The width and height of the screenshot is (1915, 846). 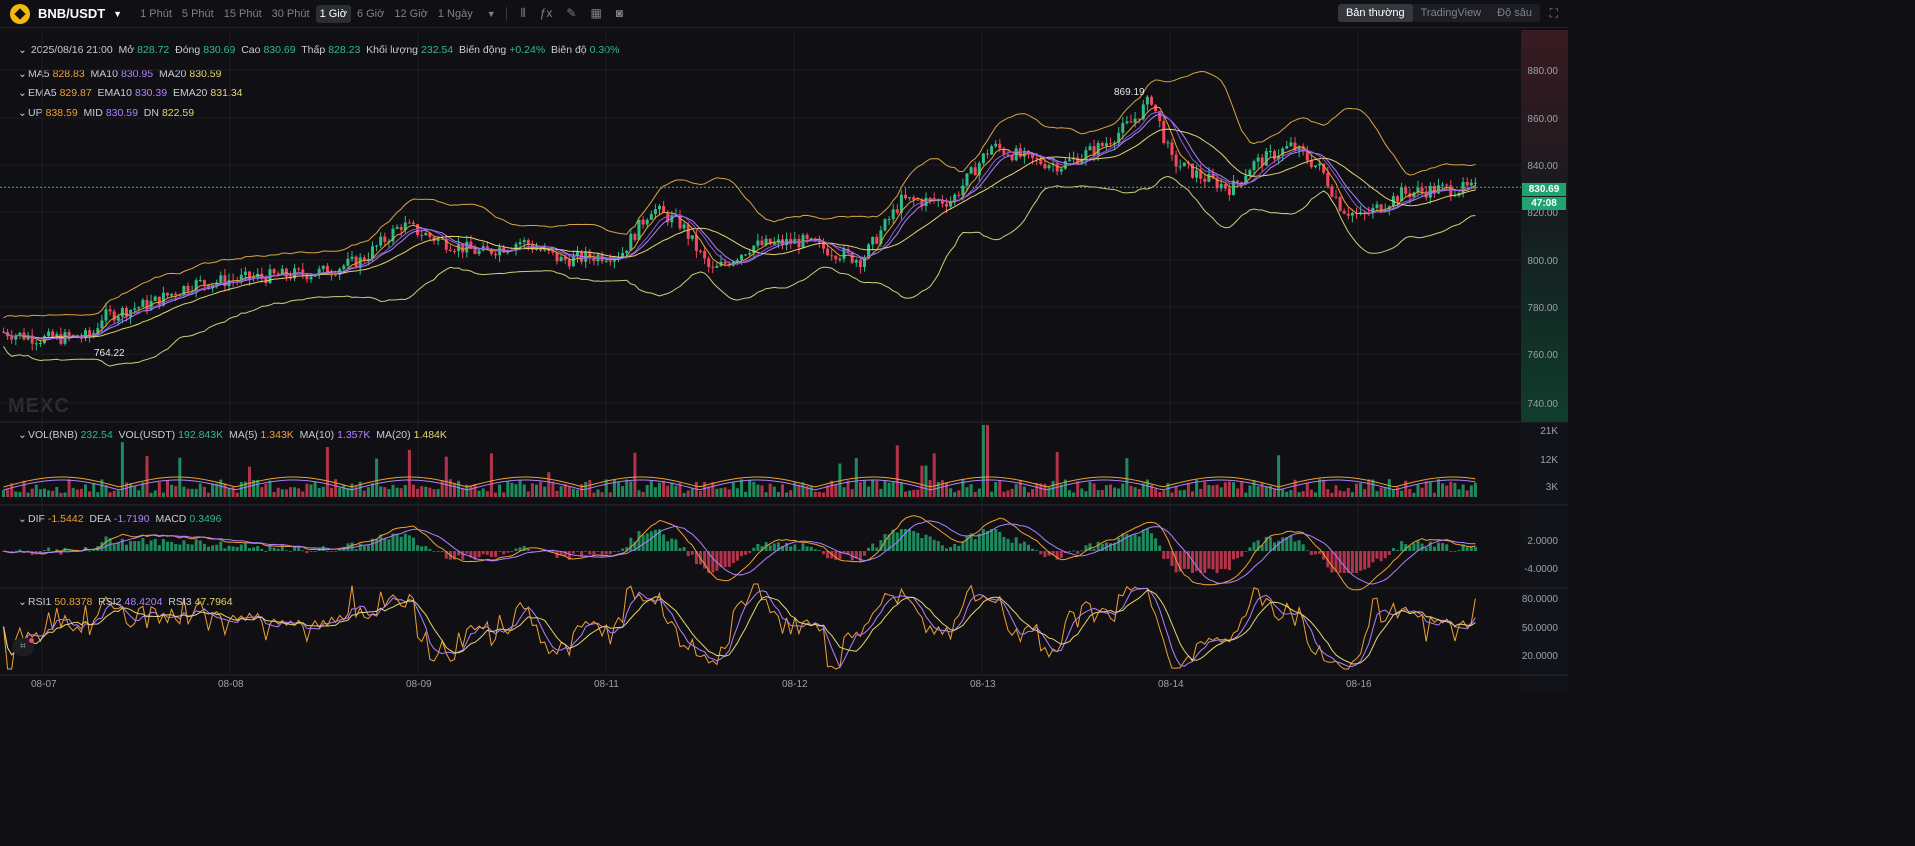 I want to click on date-axis-label: 08-13, so click(x=983, y=684).